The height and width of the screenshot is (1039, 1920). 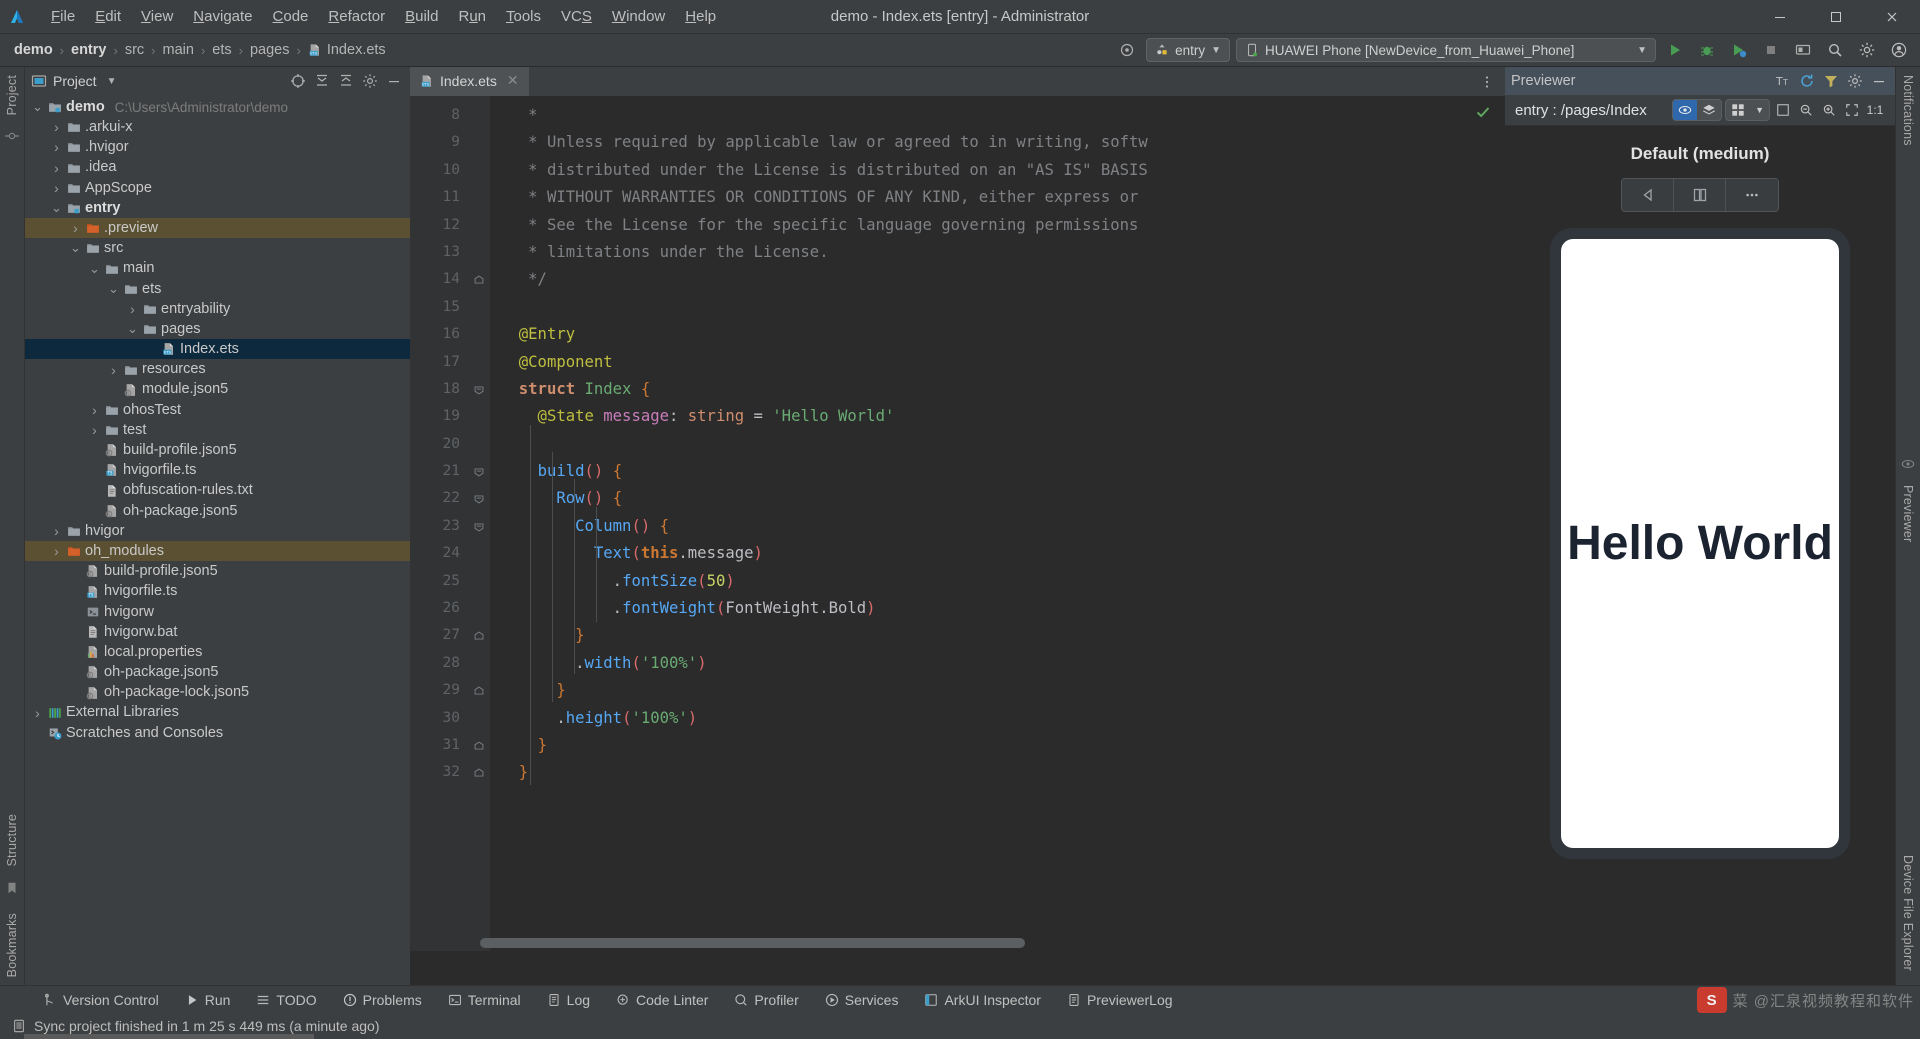 I want to click on tree-node: › resources, so click(x=217, y=369).